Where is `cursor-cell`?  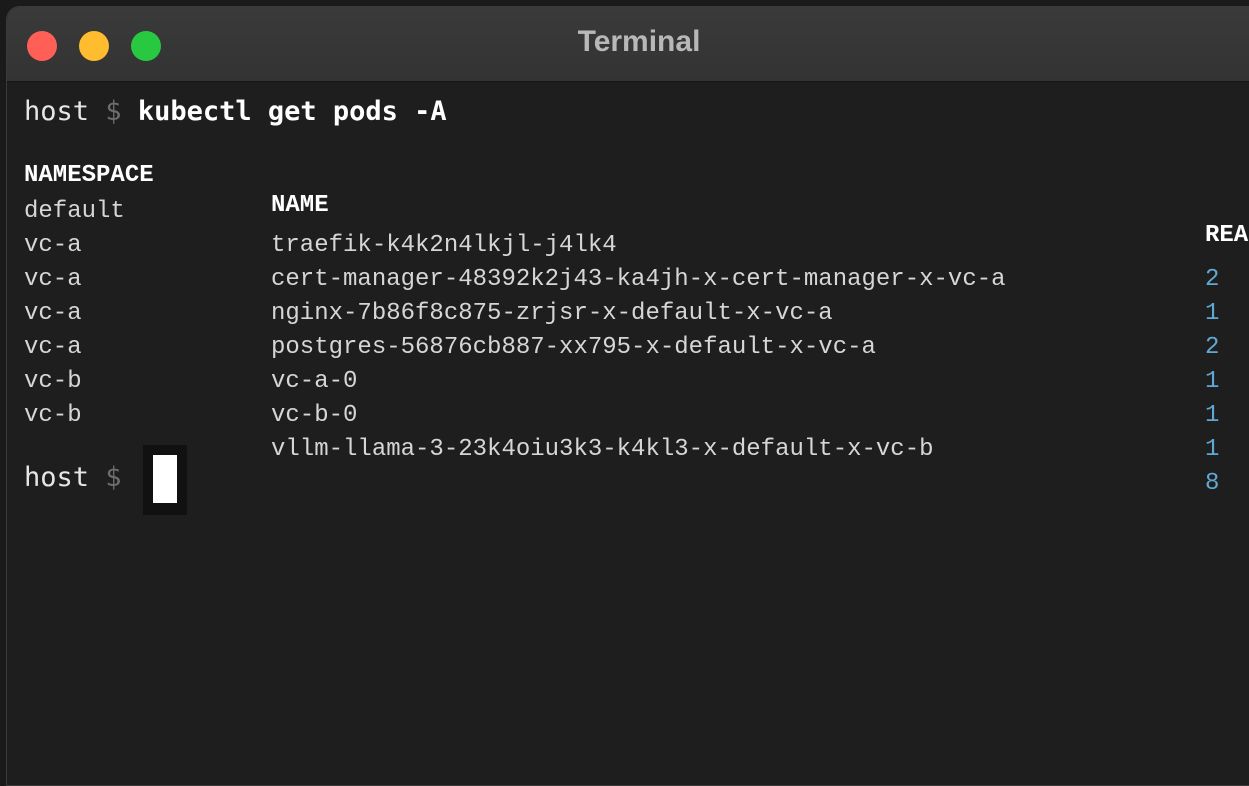 cursor-cell is located at coordinates (165, 480).